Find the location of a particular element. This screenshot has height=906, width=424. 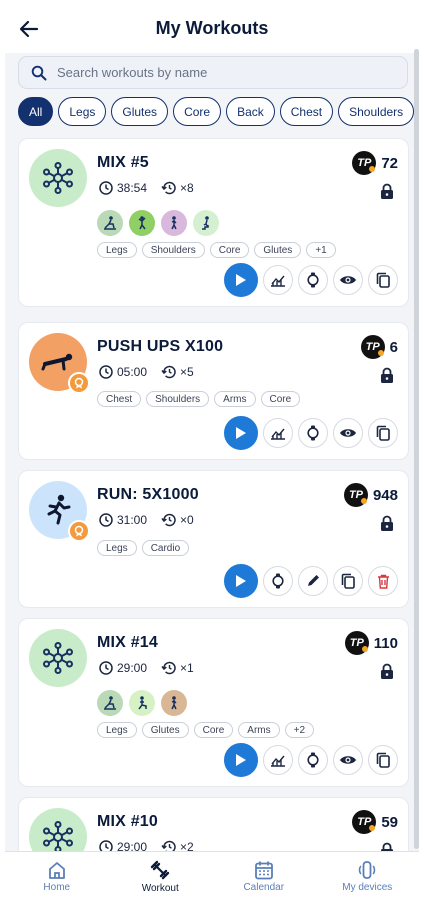

play-icon is located at coordinates (241, 433).